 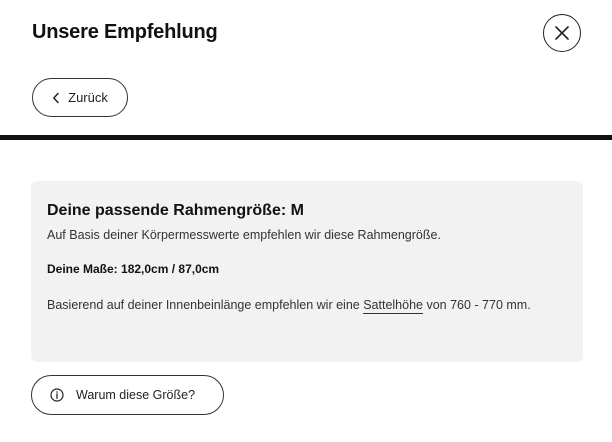 I want to click on why-this-size-label: Warum diese Größe?, so click(x=136, y=395).